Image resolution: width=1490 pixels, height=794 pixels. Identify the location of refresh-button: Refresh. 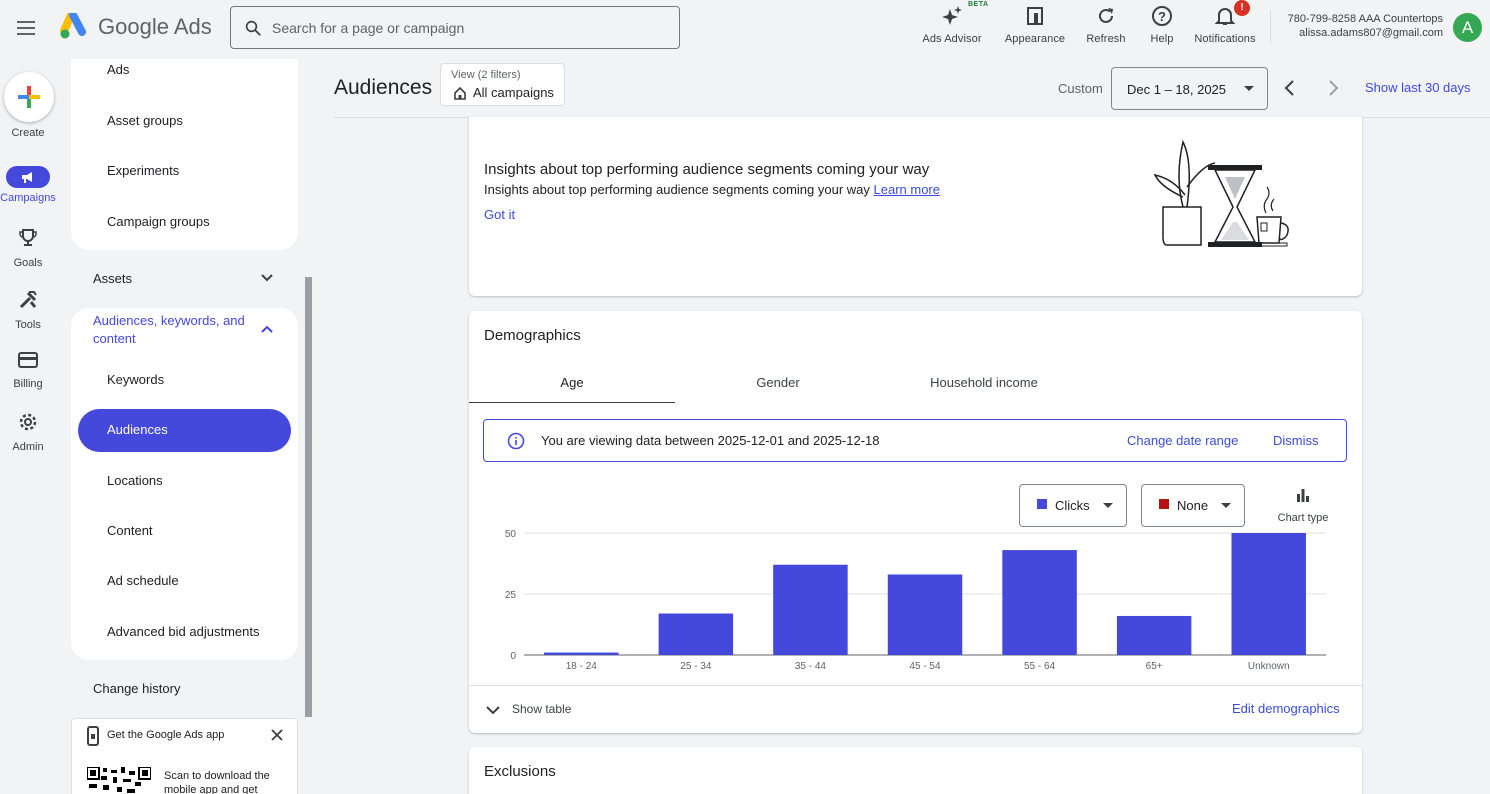
(1106, 26).